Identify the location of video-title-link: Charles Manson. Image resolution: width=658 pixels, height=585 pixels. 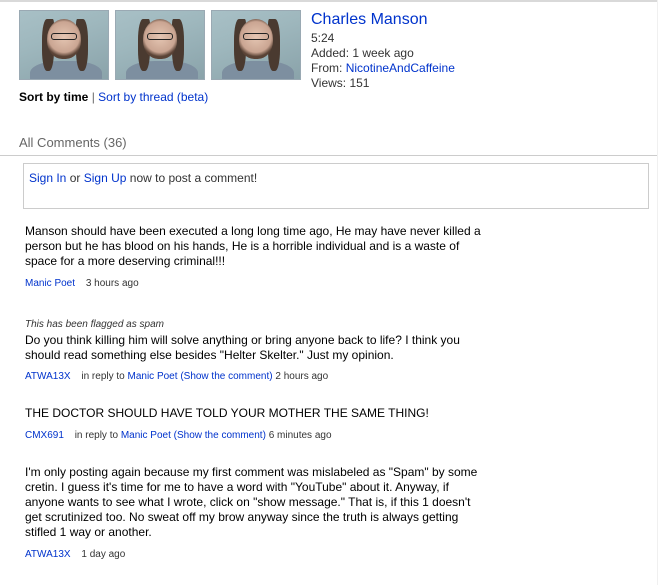
(383, 20).